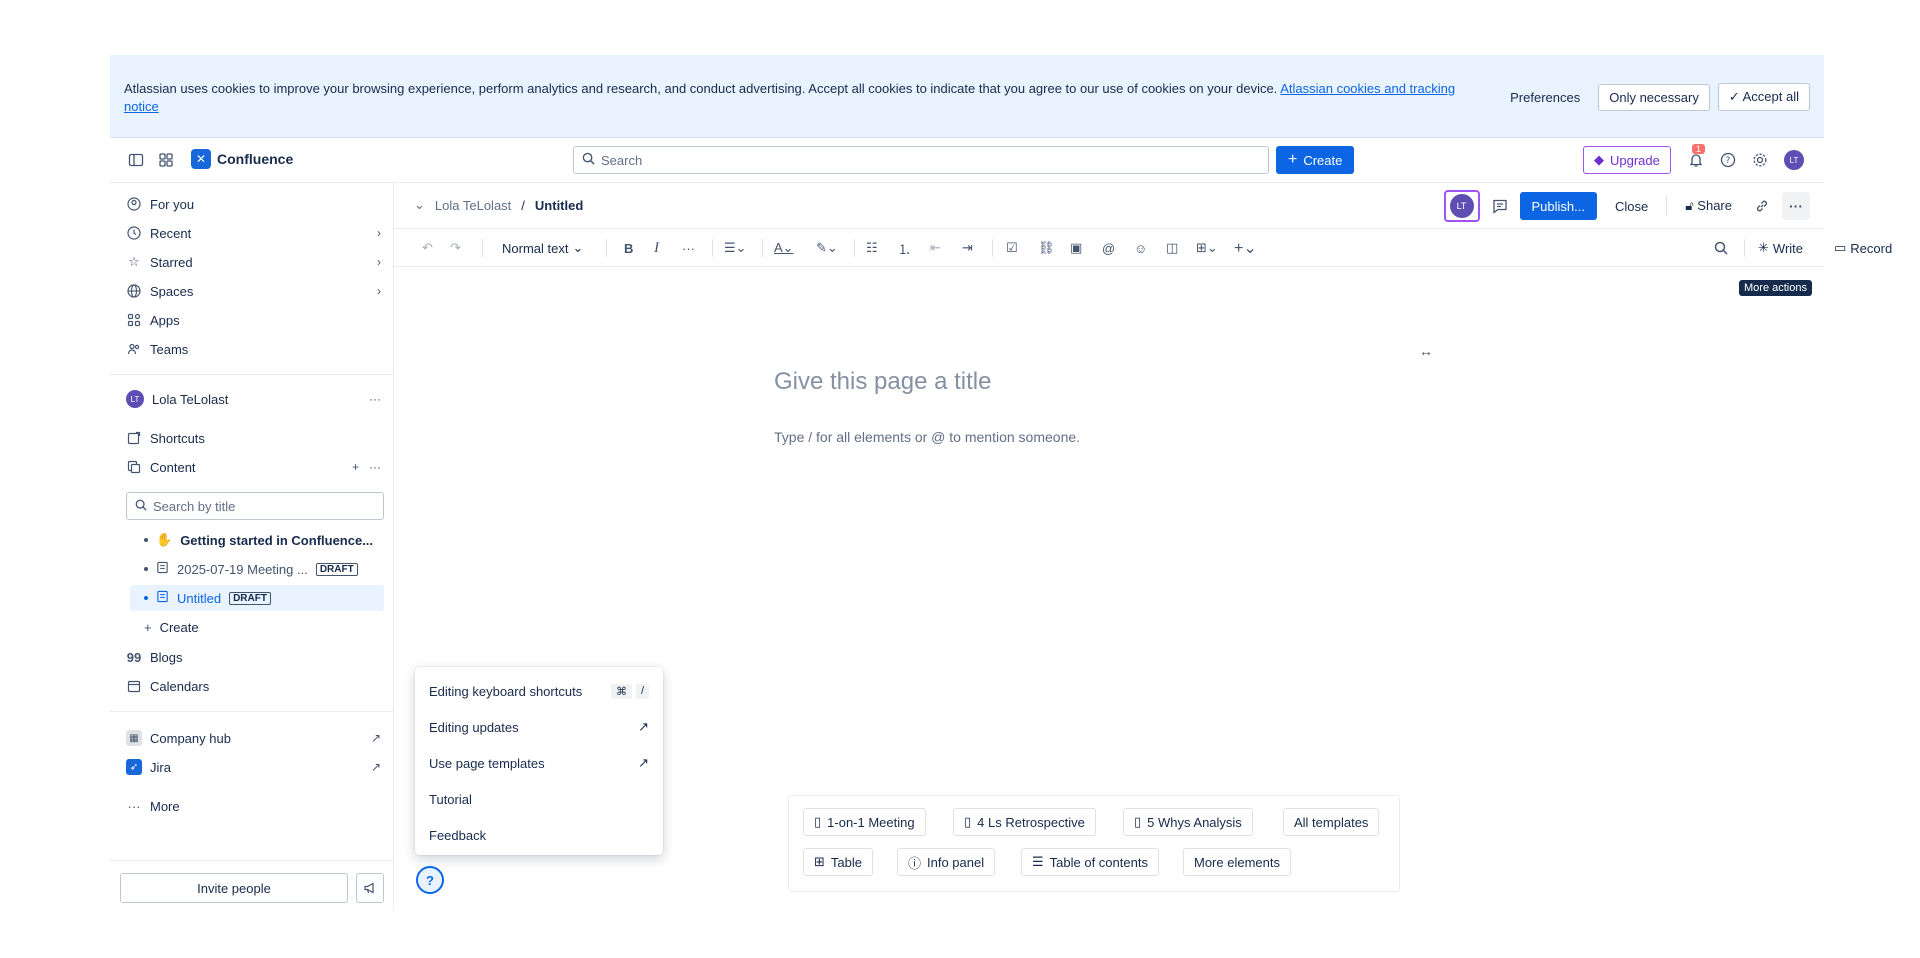 This screenshot has width=1920, height=958. What do you see at coordinates (1654, 97) in the screenshot?
I see `only-necessary-button: Only necessary` at bounding box center [1654, 97].